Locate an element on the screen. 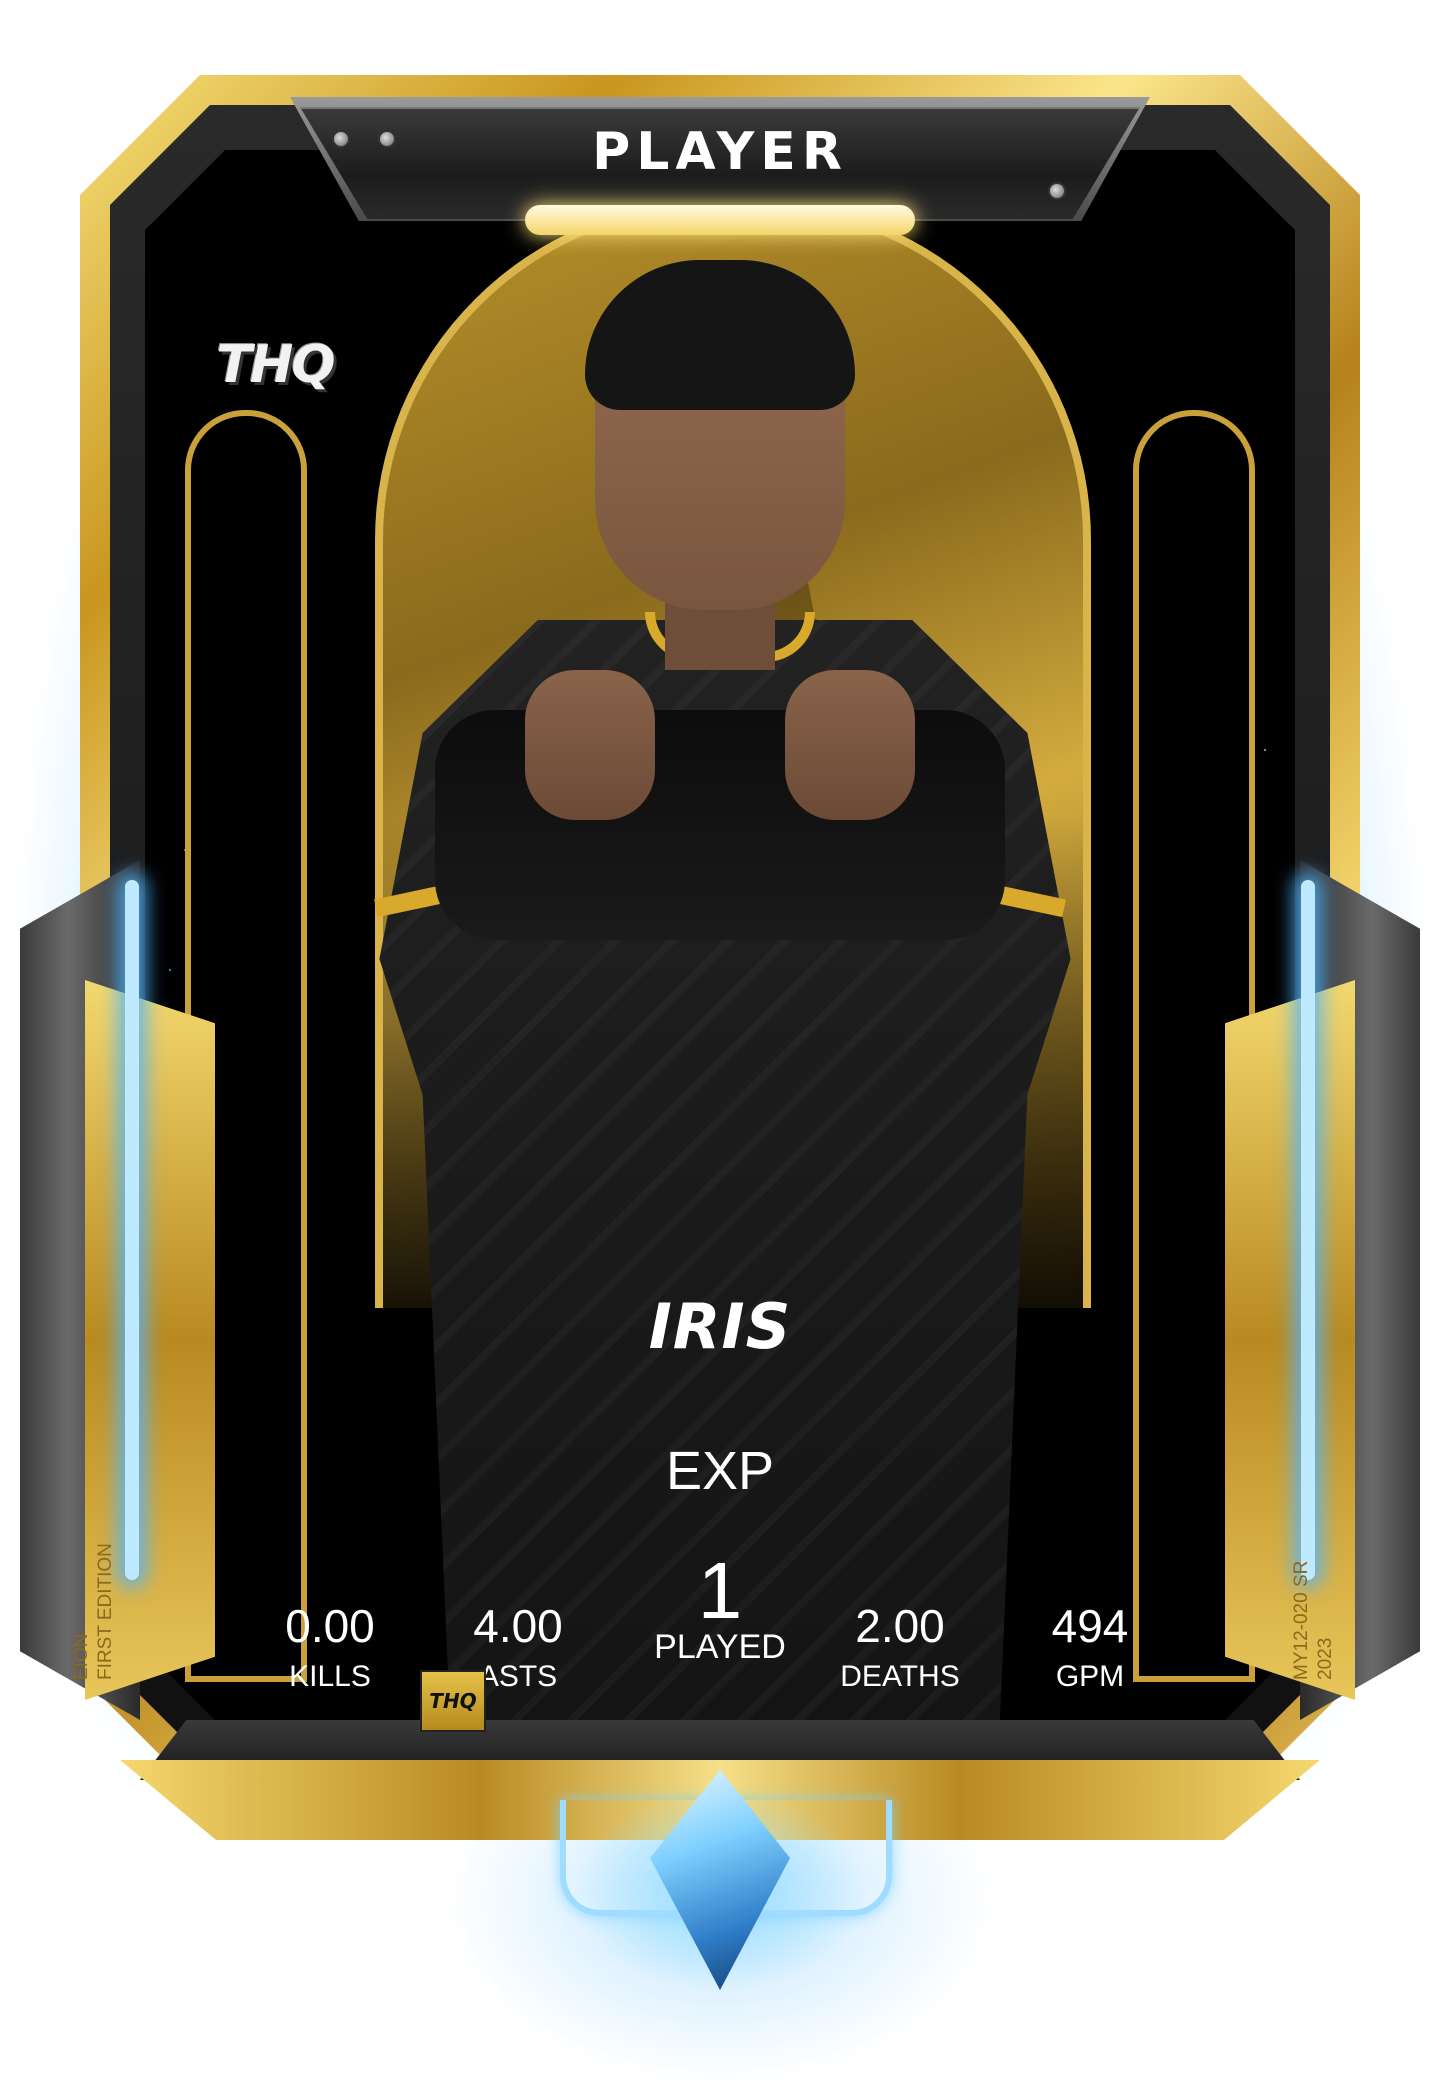 Image resolution: width=1440 pixels, height=2100 pixels. stat-deaths: 2.00 DEATHS is located at coordinates (900, 1647).